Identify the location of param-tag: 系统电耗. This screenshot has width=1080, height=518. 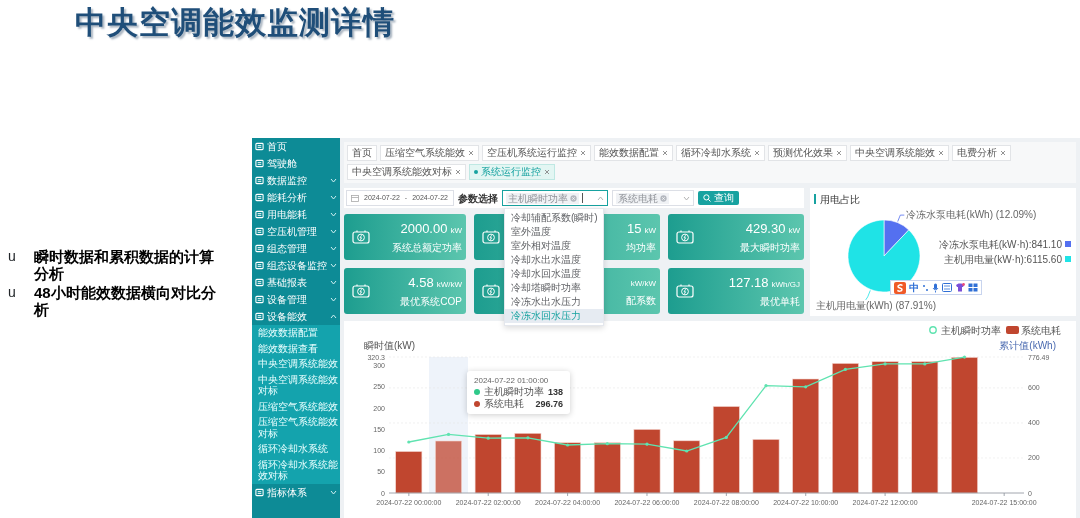
(642, 198).